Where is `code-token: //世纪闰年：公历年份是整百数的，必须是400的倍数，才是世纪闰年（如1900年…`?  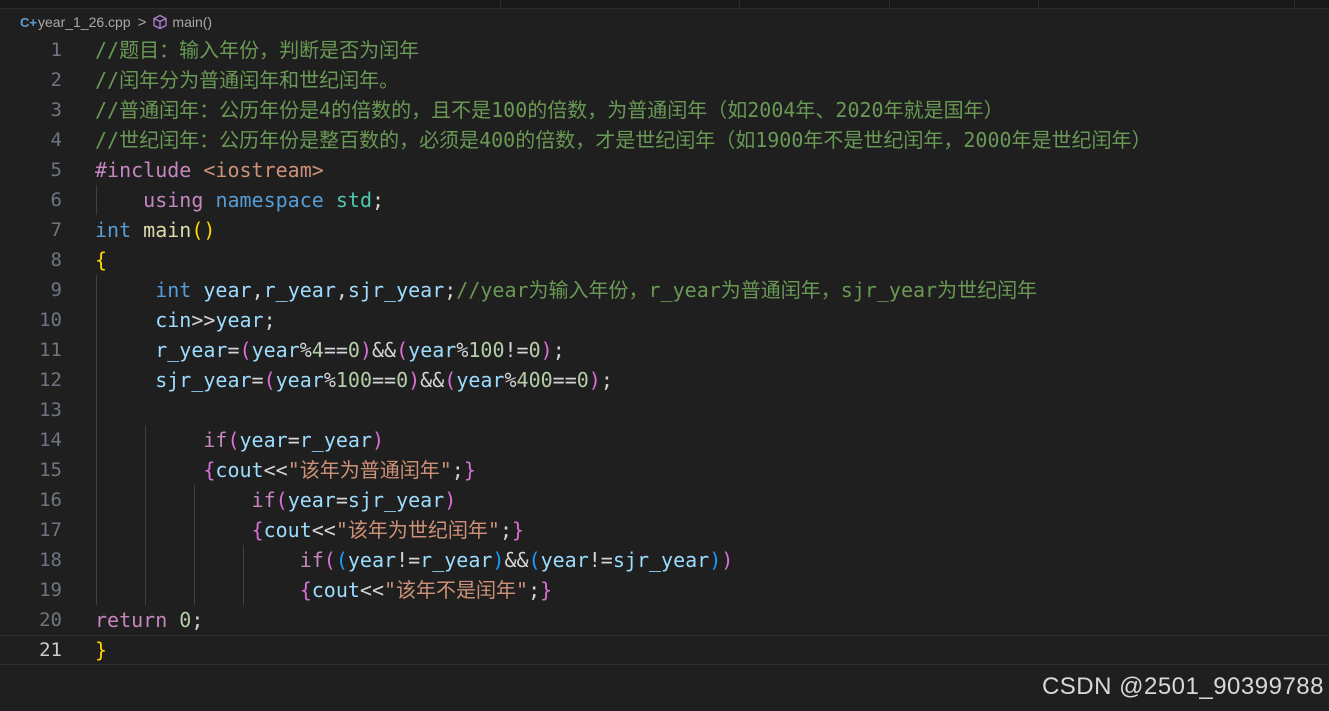
code-token: //世纪闰年：公历年份是整百数的，必须是400的倍数，才是世纪闰年（如1900年… is located at coordinates (623, 140).